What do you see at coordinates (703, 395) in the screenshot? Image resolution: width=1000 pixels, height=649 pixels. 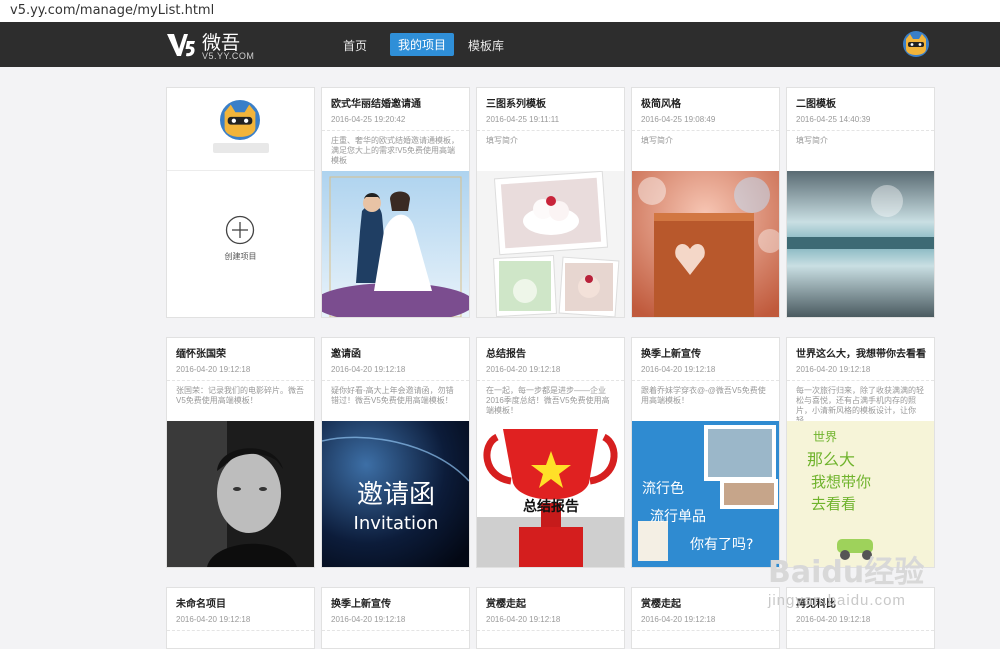 I see `project-description: 跟着乔妹学穿衣@-@微吾V5免费使用高端模板！` at bounding box center [703, 395].